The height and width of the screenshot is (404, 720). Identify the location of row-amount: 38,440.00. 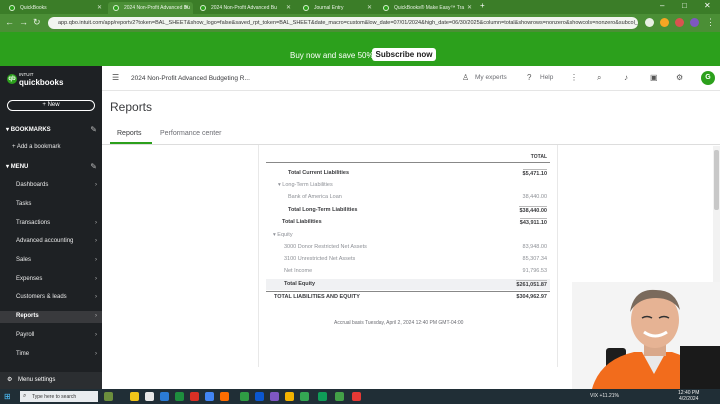
(535, 197).